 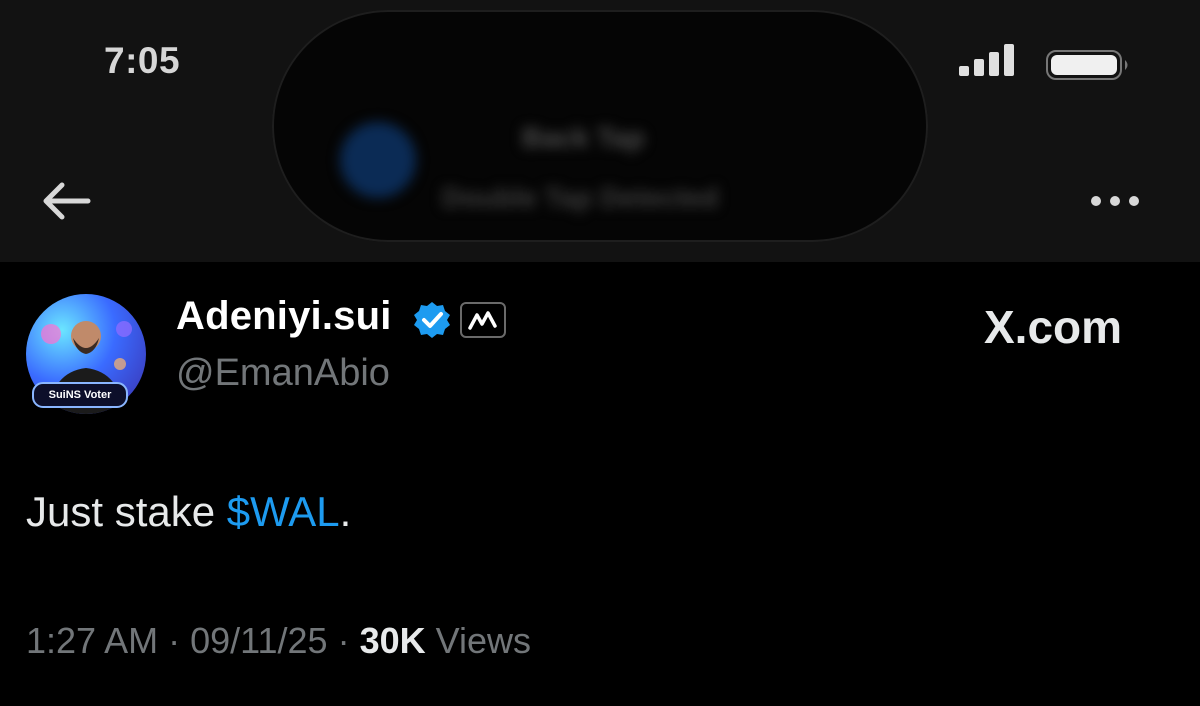 What do you see at coordinates (345, 511) in the screenshot?
I see `tweet-text-suffix: .` at bounding box center [345, 511].